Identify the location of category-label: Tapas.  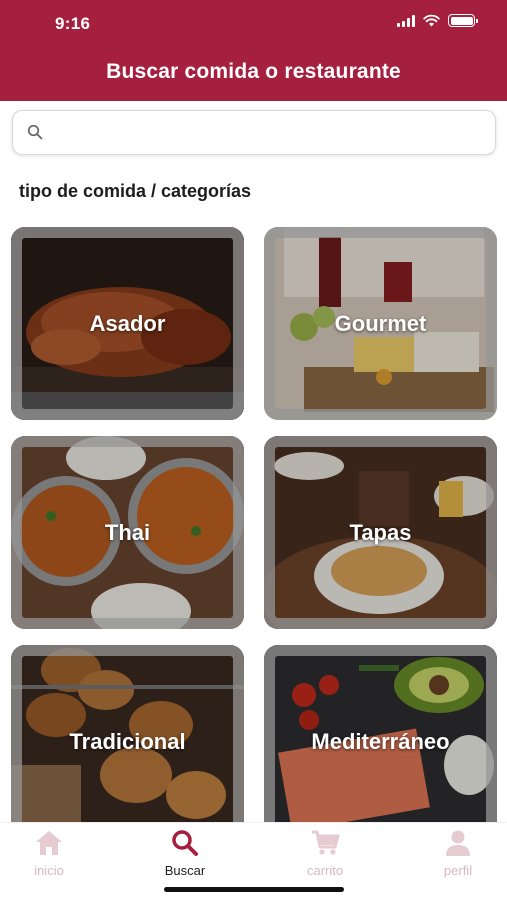
(380, 532).